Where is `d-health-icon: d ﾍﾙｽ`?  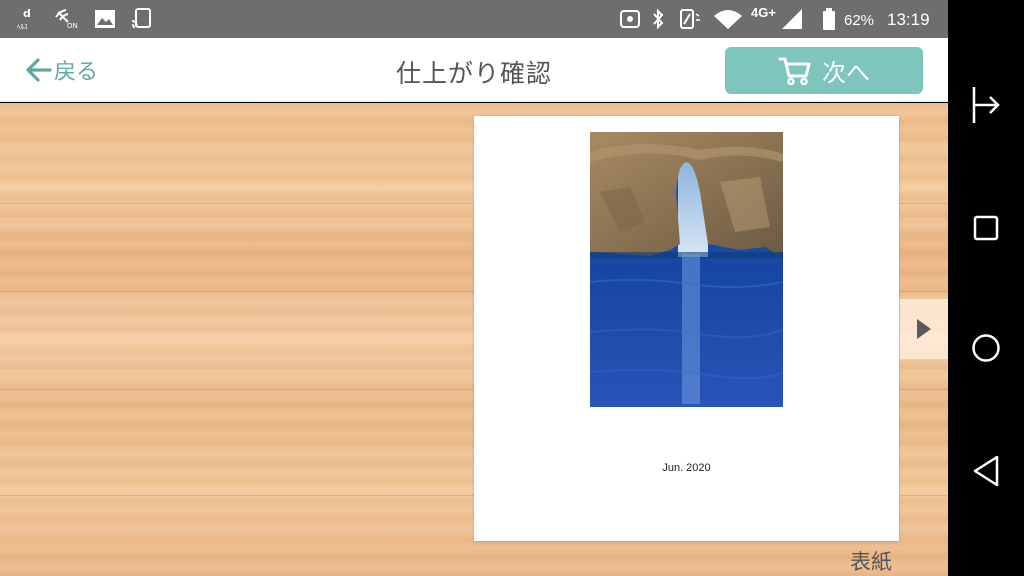 d-health-icon: d ﾍﾙｽ is located at coordinates (28, 19).